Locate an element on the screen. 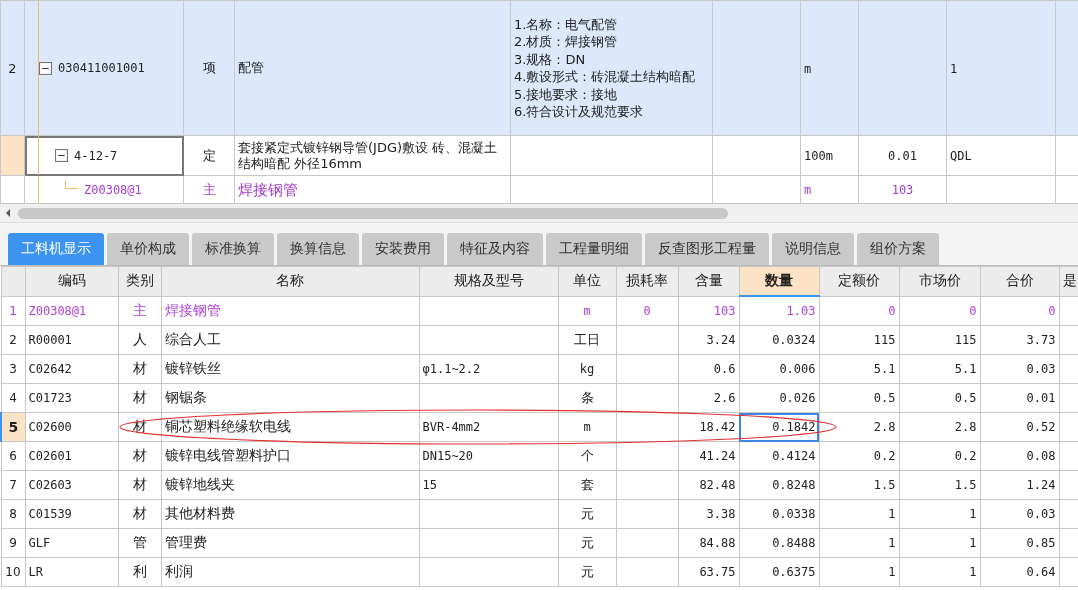 This screenshot has height=590, width=1078. unit-cell: 个 is located at coordinates (587, 455).